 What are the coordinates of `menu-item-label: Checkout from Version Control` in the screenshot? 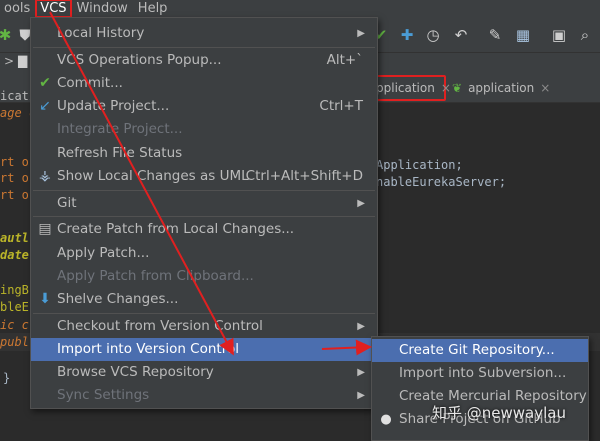 It's located at (160, 326).